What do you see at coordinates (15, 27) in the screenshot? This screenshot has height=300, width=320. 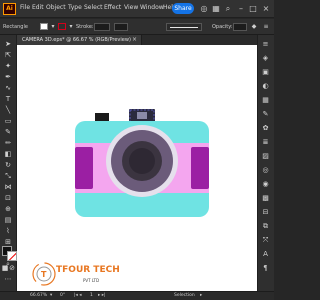 I see `selection-type-label: Rectangle` at bounding box center [15, 27].